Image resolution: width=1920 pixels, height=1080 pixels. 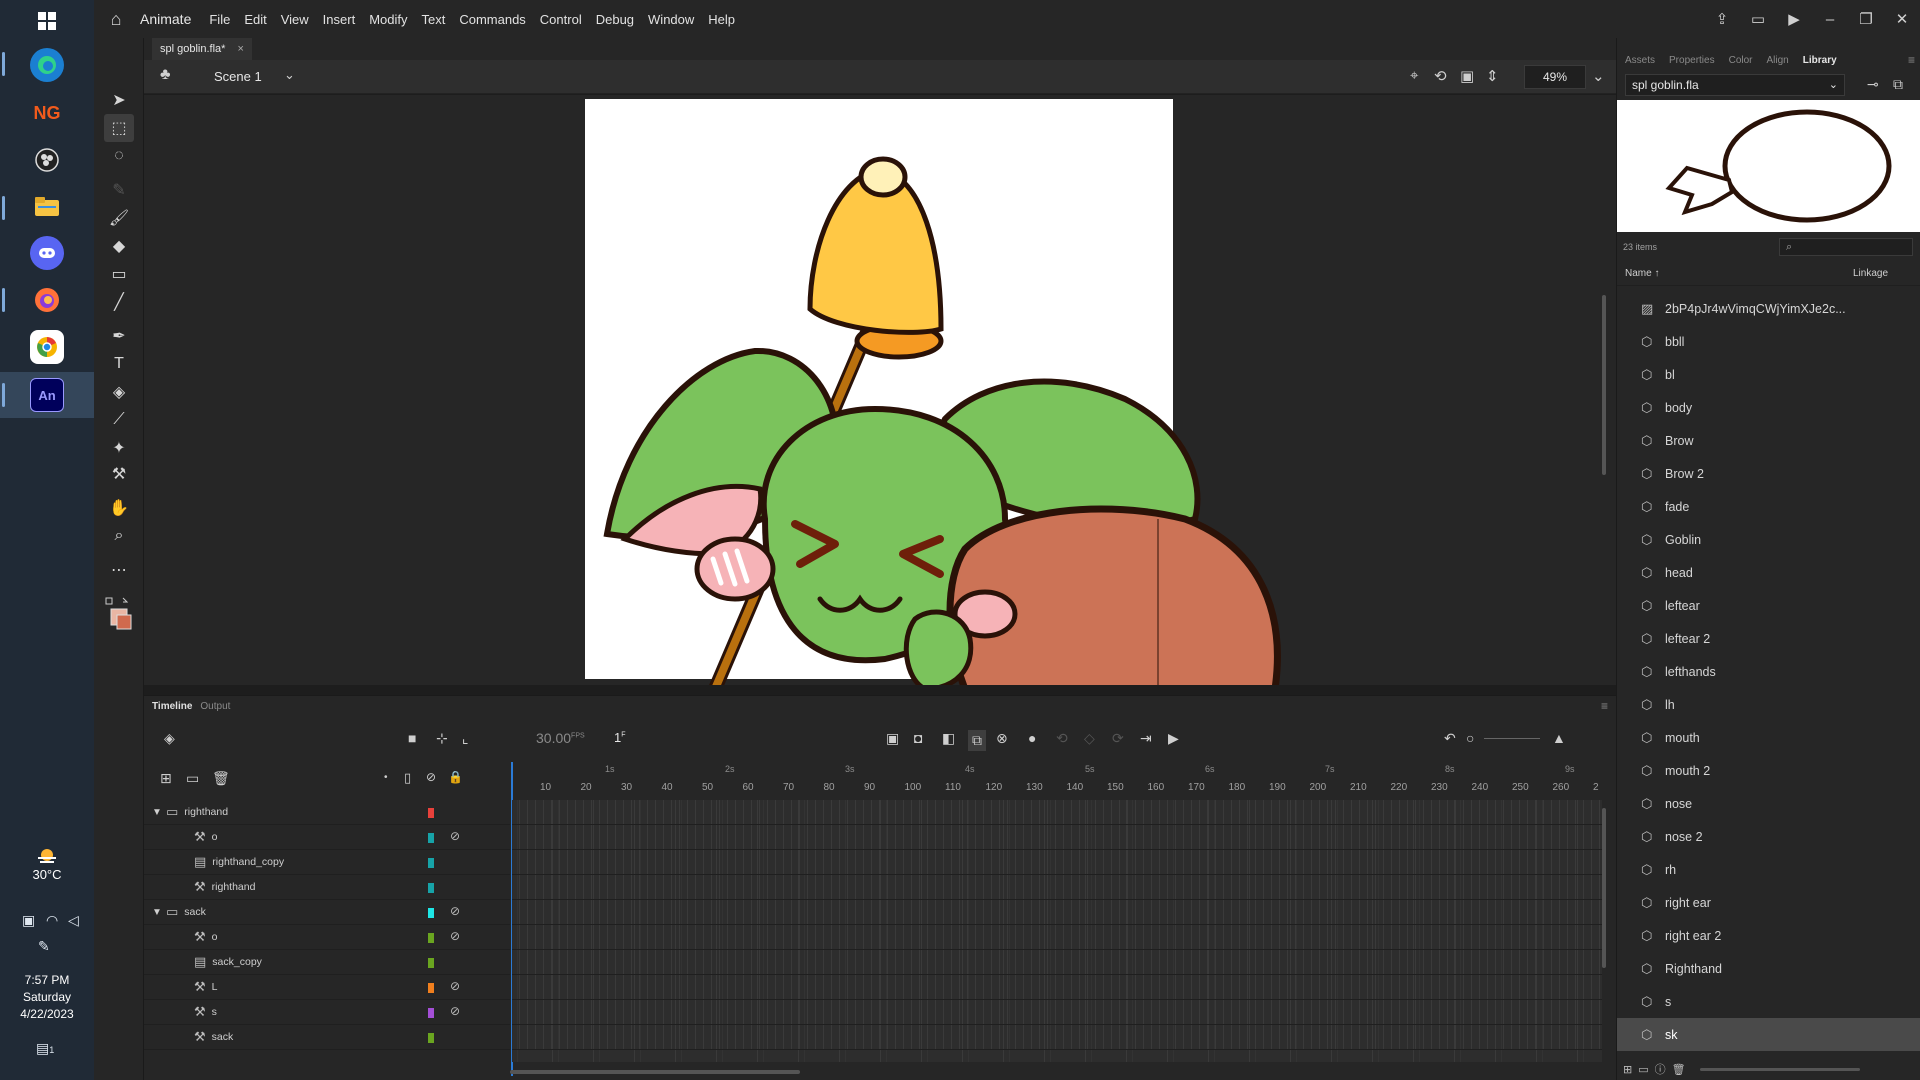 I want to click on properties-icon: ⓘ, so click(x=1660, y=1069).